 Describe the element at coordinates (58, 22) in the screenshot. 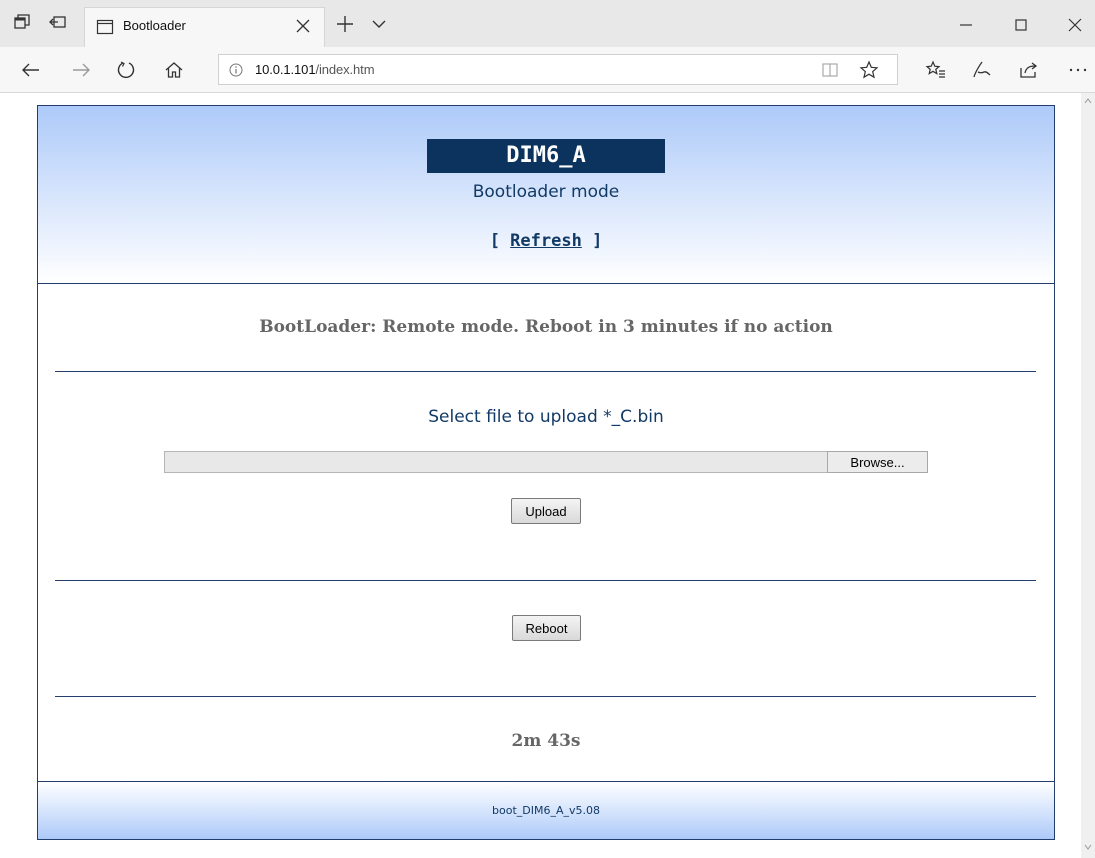

I see `set-tabs-aside-icon` at that location.